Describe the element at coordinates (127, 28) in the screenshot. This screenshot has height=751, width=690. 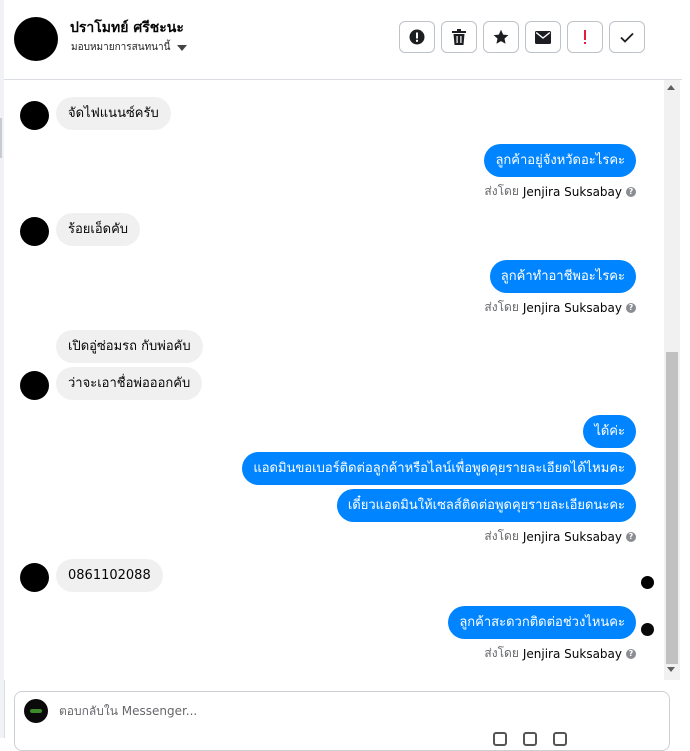
I see `contact-name: ปราโมทย์ ศรีชะนะ` at that location.